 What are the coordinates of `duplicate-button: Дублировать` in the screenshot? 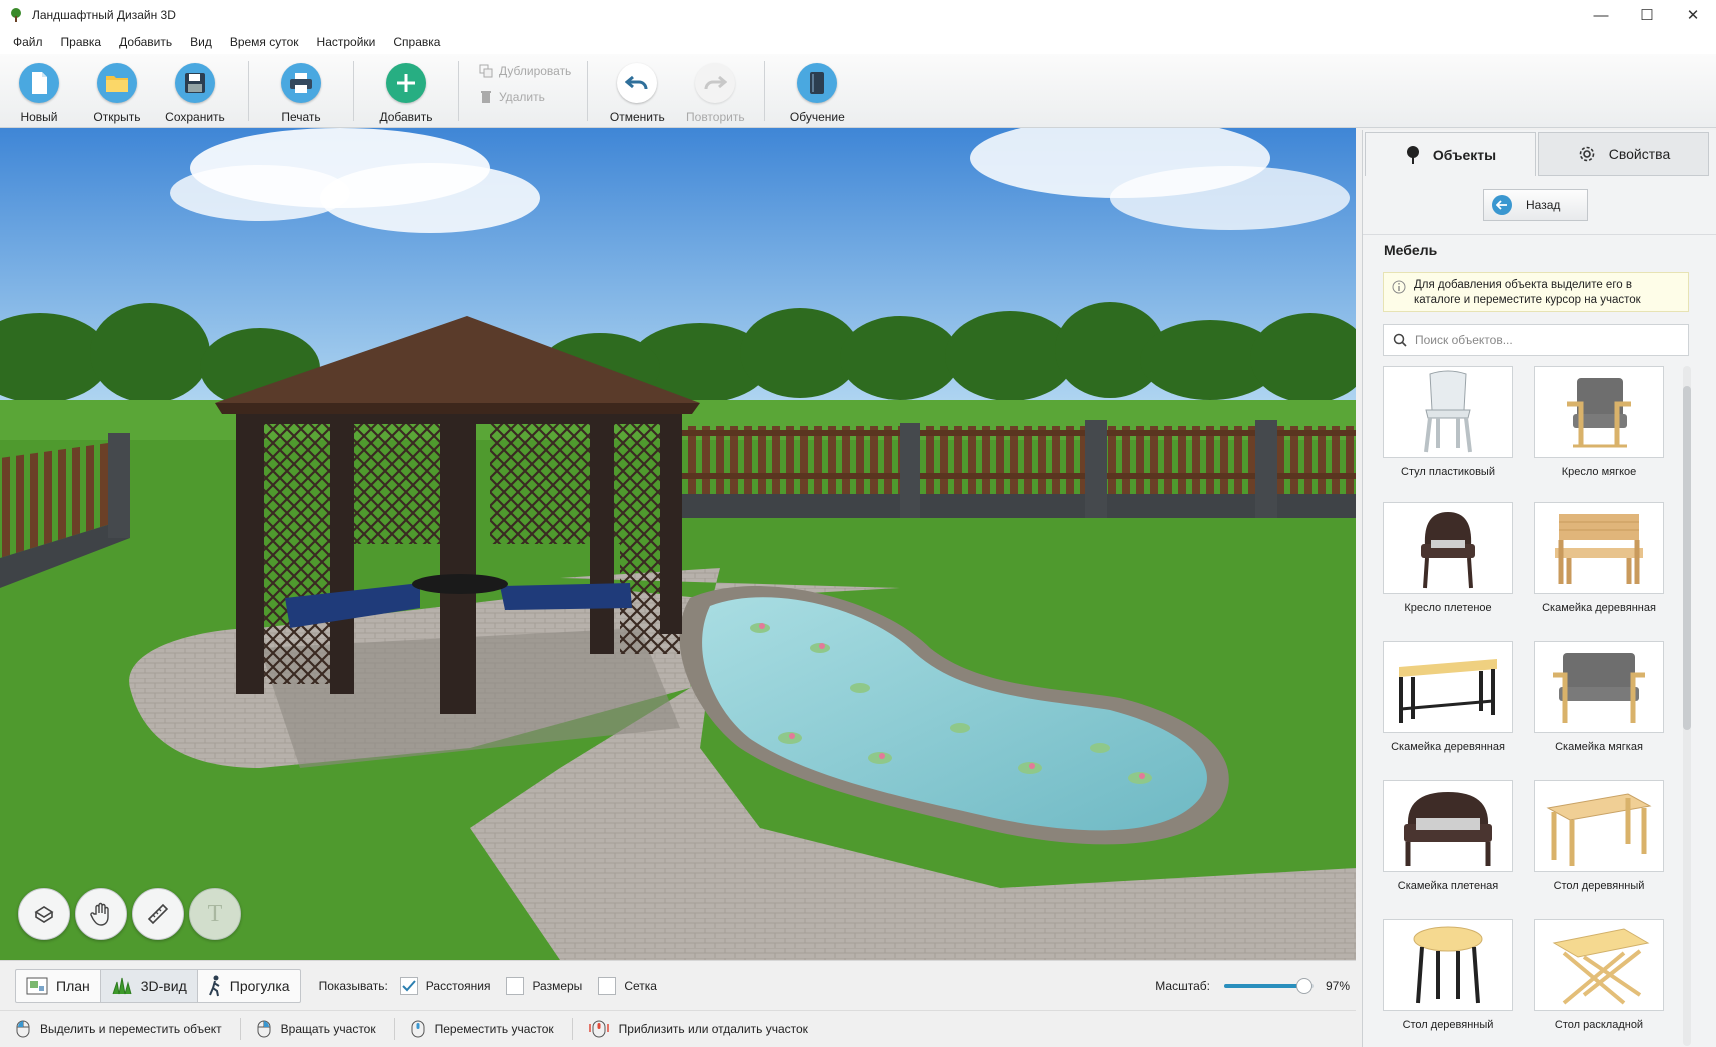 It's located at (525, 71).